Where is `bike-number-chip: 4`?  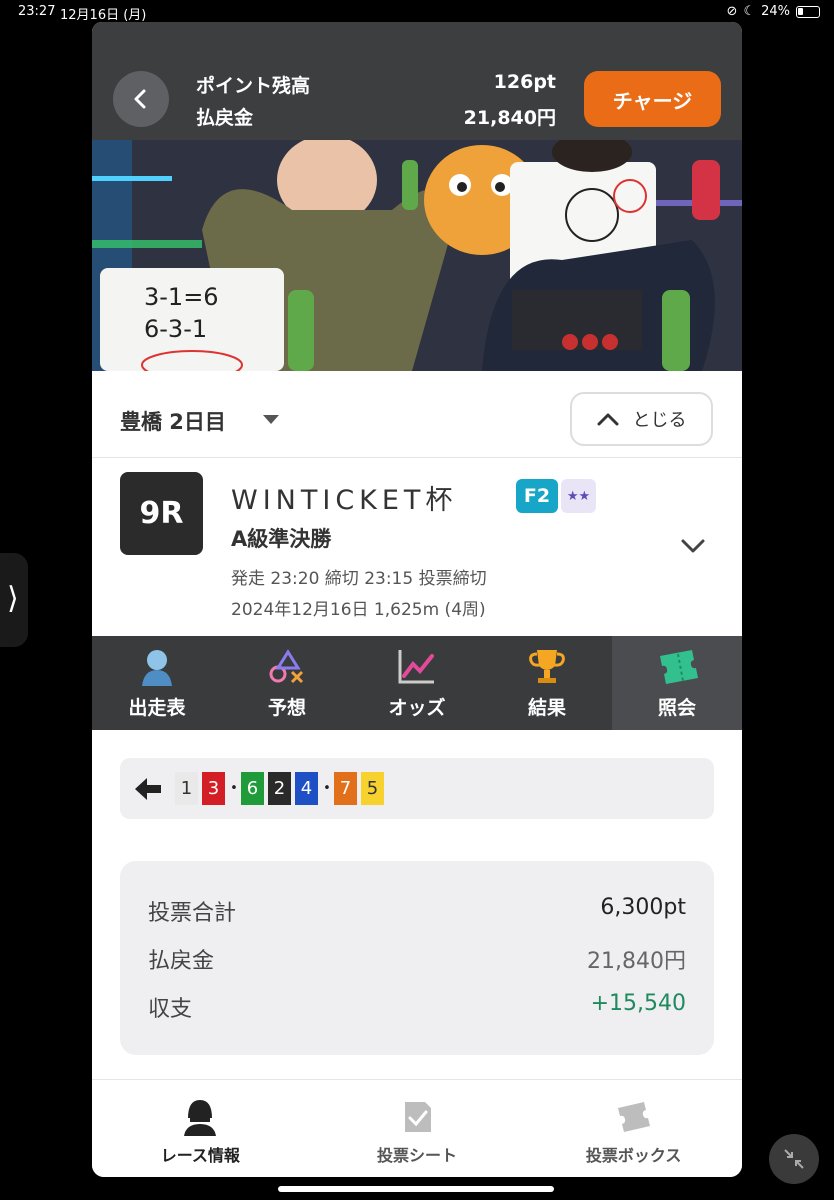
bike-number-chip: 4 is located at coordinates (306, 788).